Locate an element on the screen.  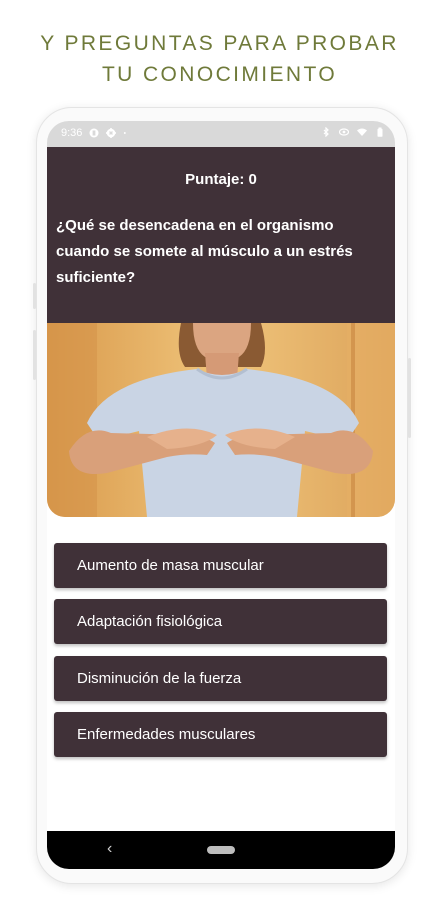
answer-option-3: Disminución de la fuerza is located at coordinates (220, 678).